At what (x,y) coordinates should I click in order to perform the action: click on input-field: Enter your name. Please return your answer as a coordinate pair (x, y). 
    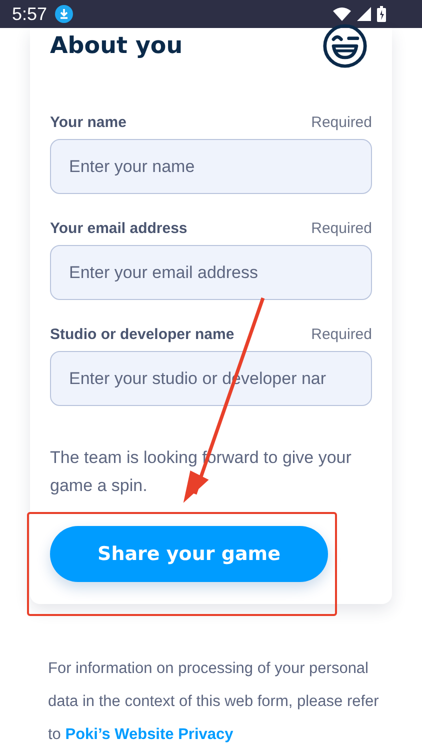
    Looking at the image, I should click on (211, 166).